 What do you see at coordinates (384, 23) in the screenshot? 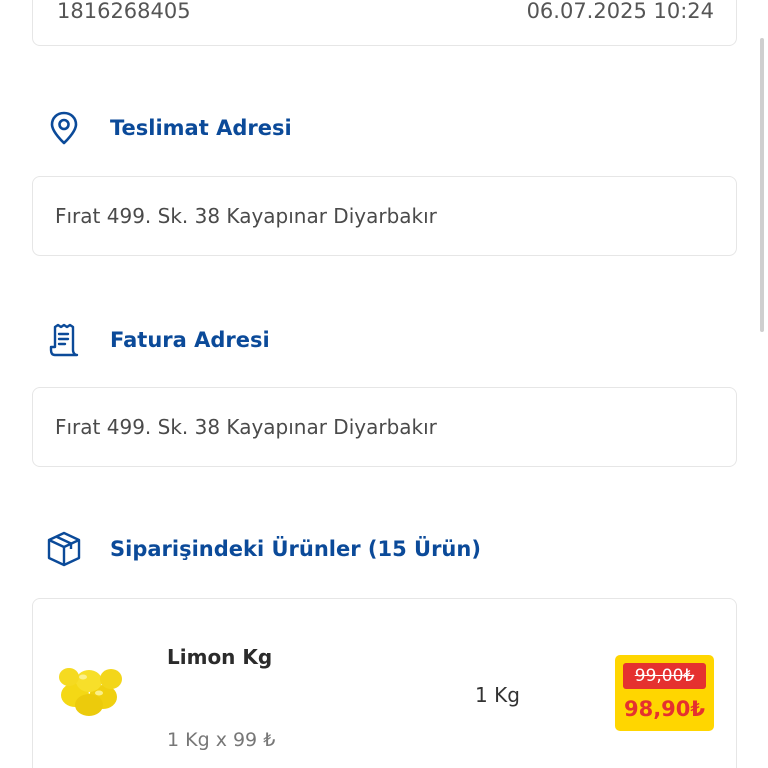
I see `order-summary-card: 1816268405 06.07.2025 10:24` at bounding box center [384, 23].